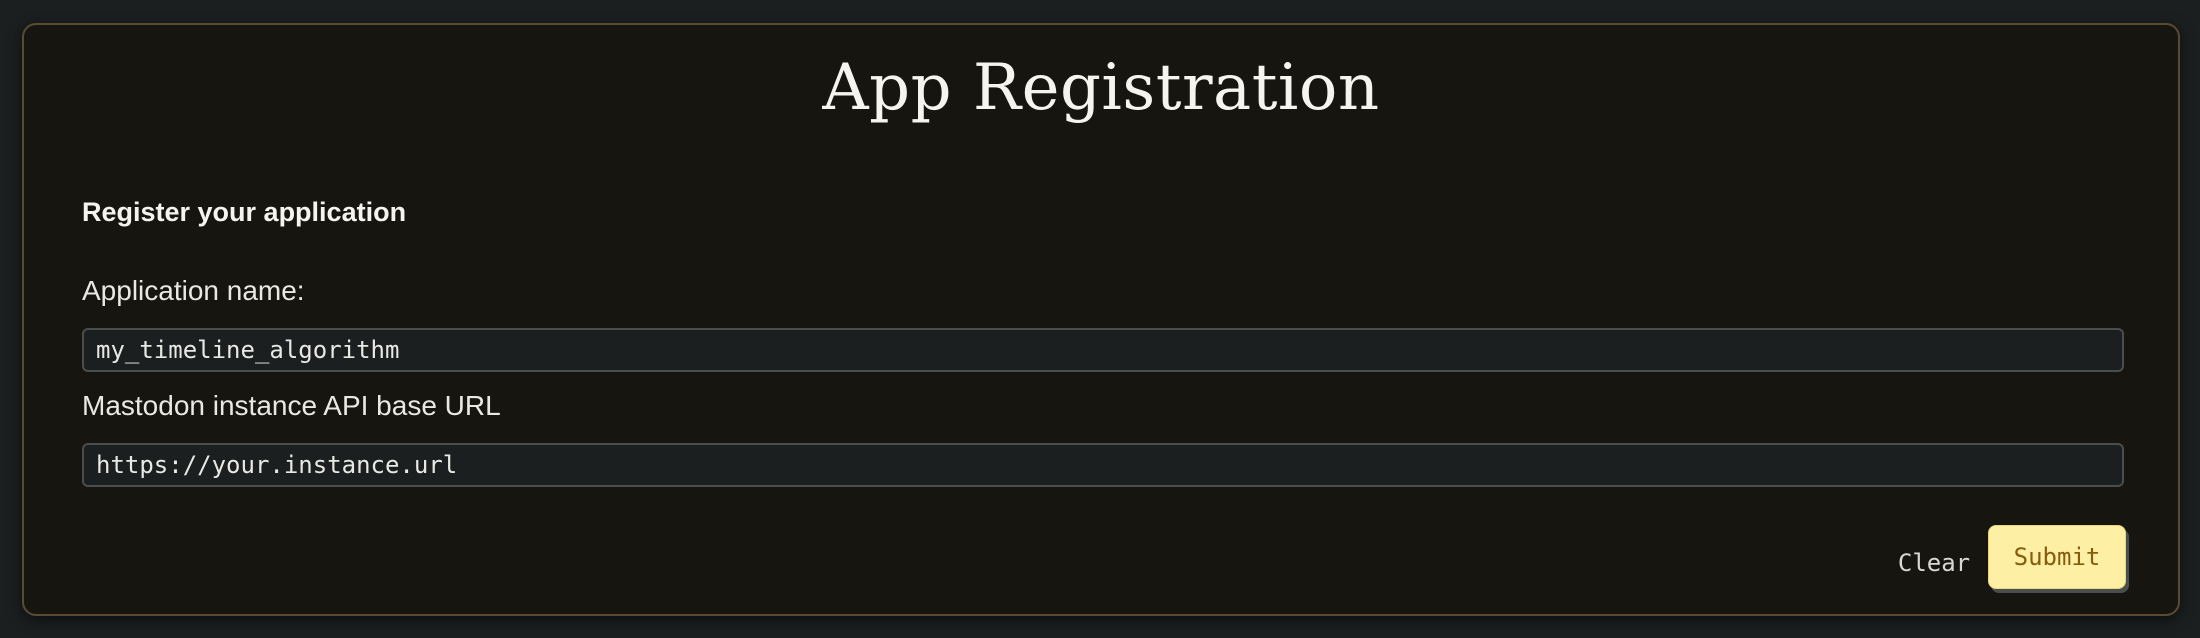  What do you see at coordinates (291, 405) in the screenshot?
I see `instance-url-label: Mastodon instance API base URL` at bounding box center [291, 405].